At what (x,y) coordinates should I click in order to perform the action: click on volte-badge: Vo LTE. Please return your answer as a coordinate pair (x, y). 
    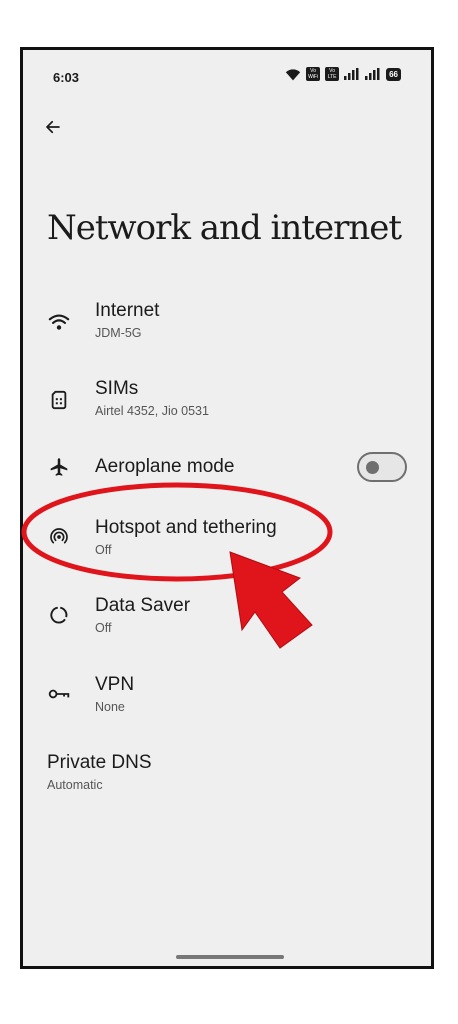
    Looking at the image, I should click on (332, 74).